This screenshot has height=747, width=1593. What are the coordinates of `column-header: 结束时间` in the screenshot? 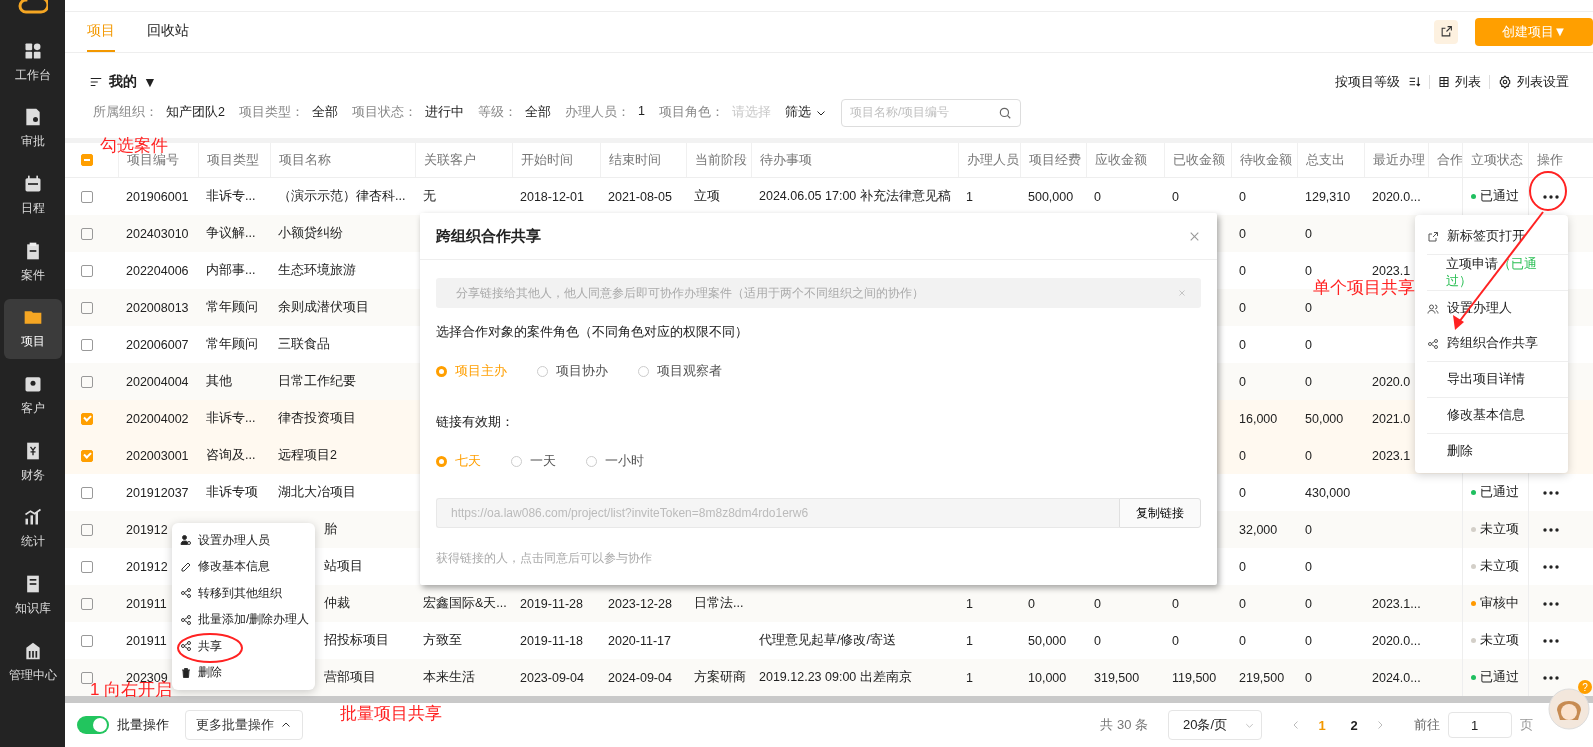 It's located at (635, 160).